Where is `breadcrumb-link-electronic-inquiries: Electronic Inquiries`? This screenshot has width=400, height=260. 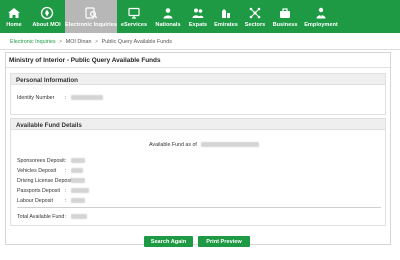
breadcrumb-link-electronic-inquiries: Electronic Inquiries is located at coordinates (33, 42).